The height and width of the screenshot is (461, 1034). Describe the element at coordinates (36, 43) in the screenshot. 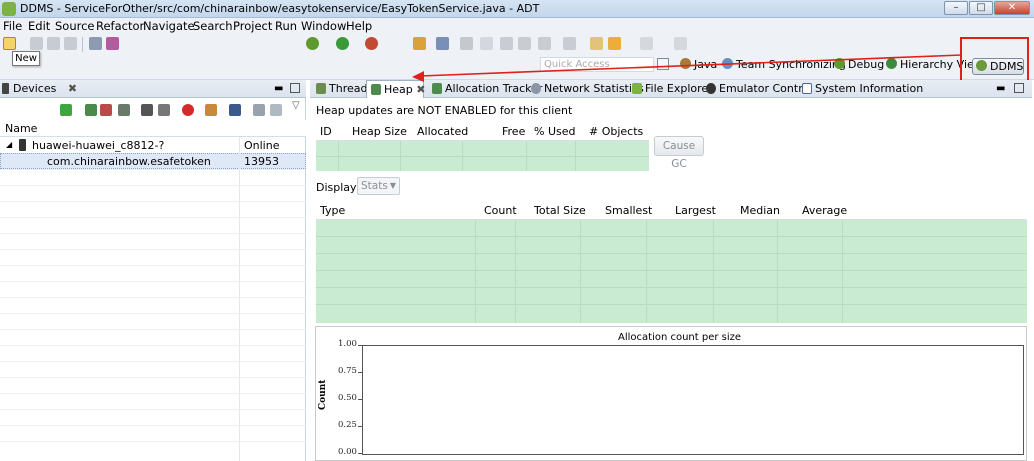

I see `save-icon` at that location.